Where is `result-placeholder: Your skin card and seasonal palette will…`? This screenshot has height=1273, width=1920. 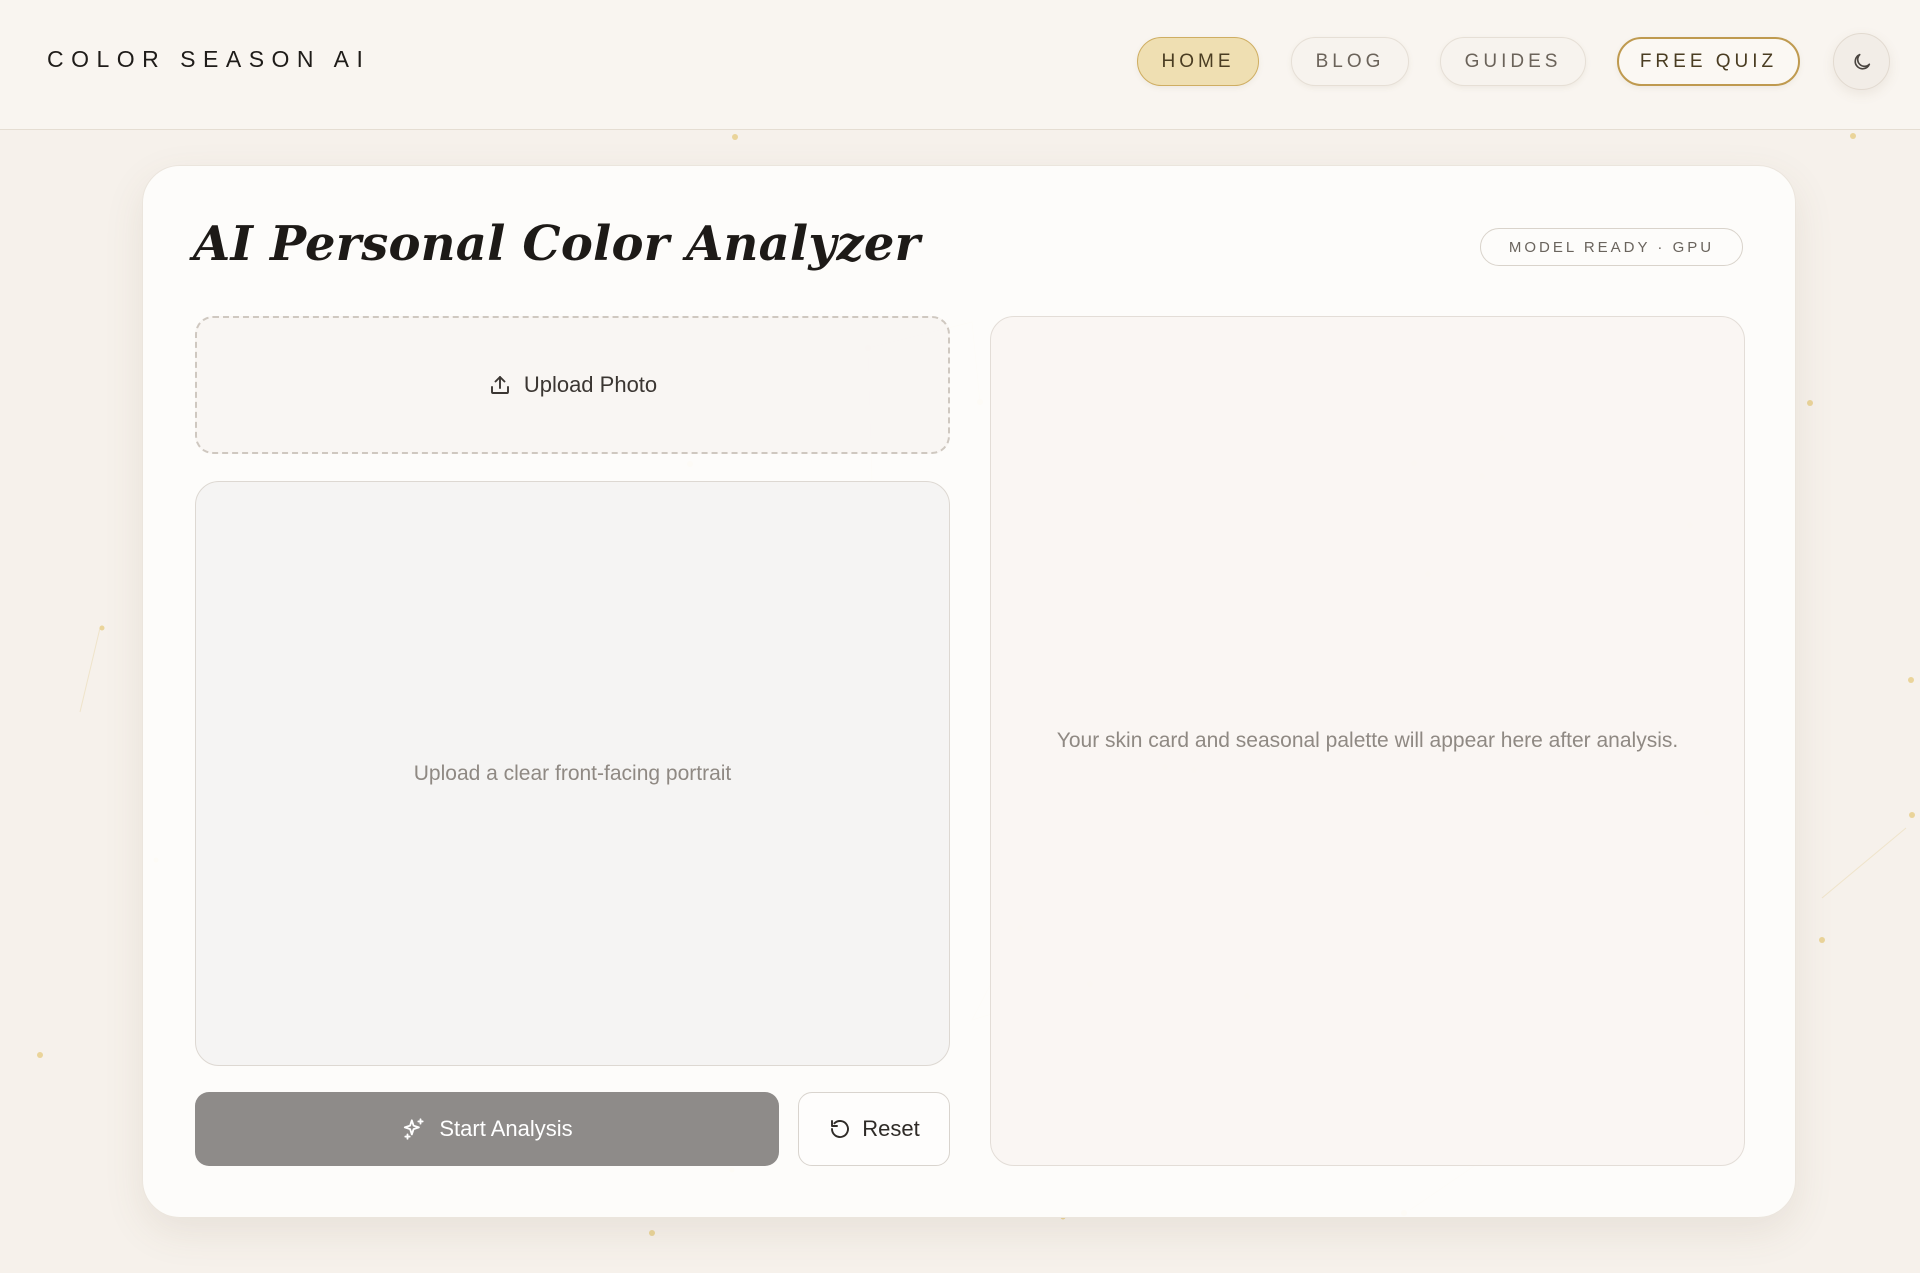 result-placeholder: Your skin card and seasonal palette will… is located at coordinates (1367, 740).